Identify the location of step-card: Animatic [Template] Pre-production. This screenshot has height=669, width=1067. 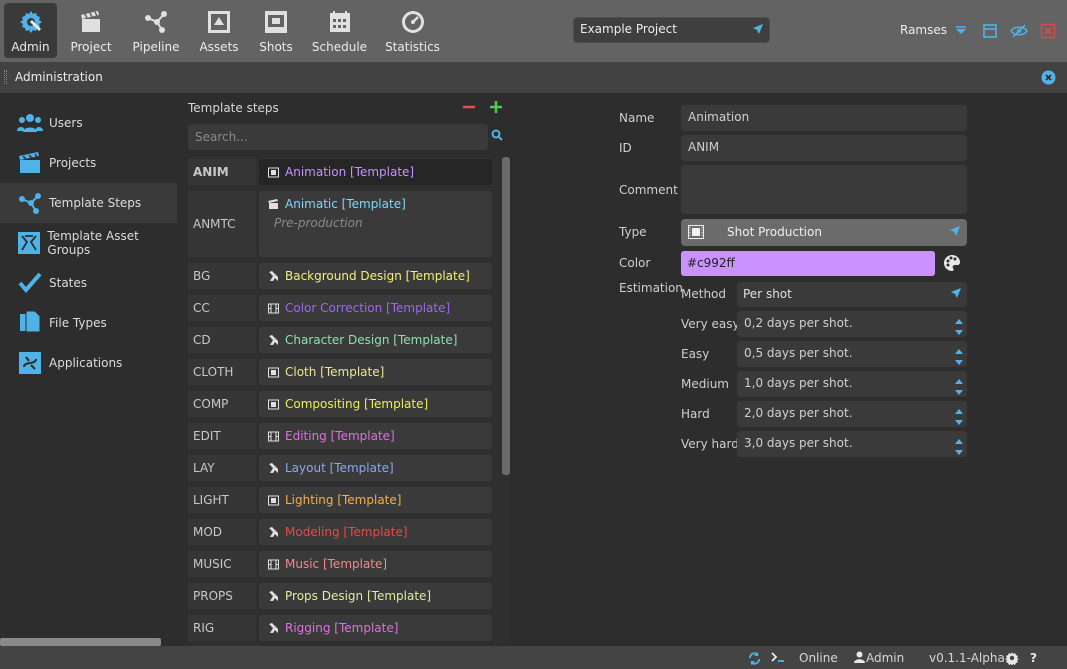
(375, 224).